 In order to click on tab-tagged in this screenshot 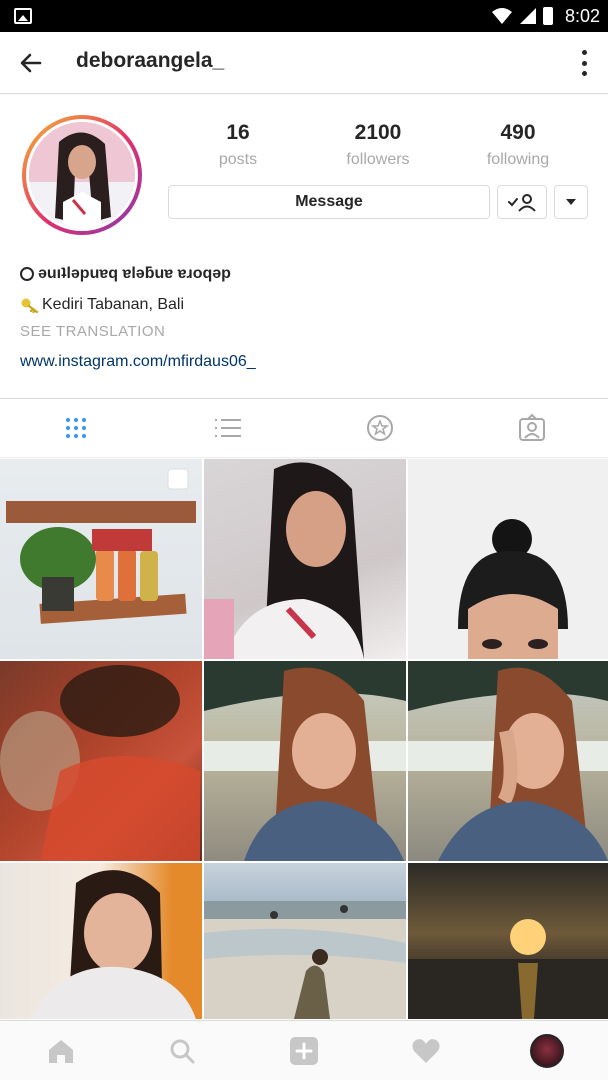, I will do `click(532, 428)`.